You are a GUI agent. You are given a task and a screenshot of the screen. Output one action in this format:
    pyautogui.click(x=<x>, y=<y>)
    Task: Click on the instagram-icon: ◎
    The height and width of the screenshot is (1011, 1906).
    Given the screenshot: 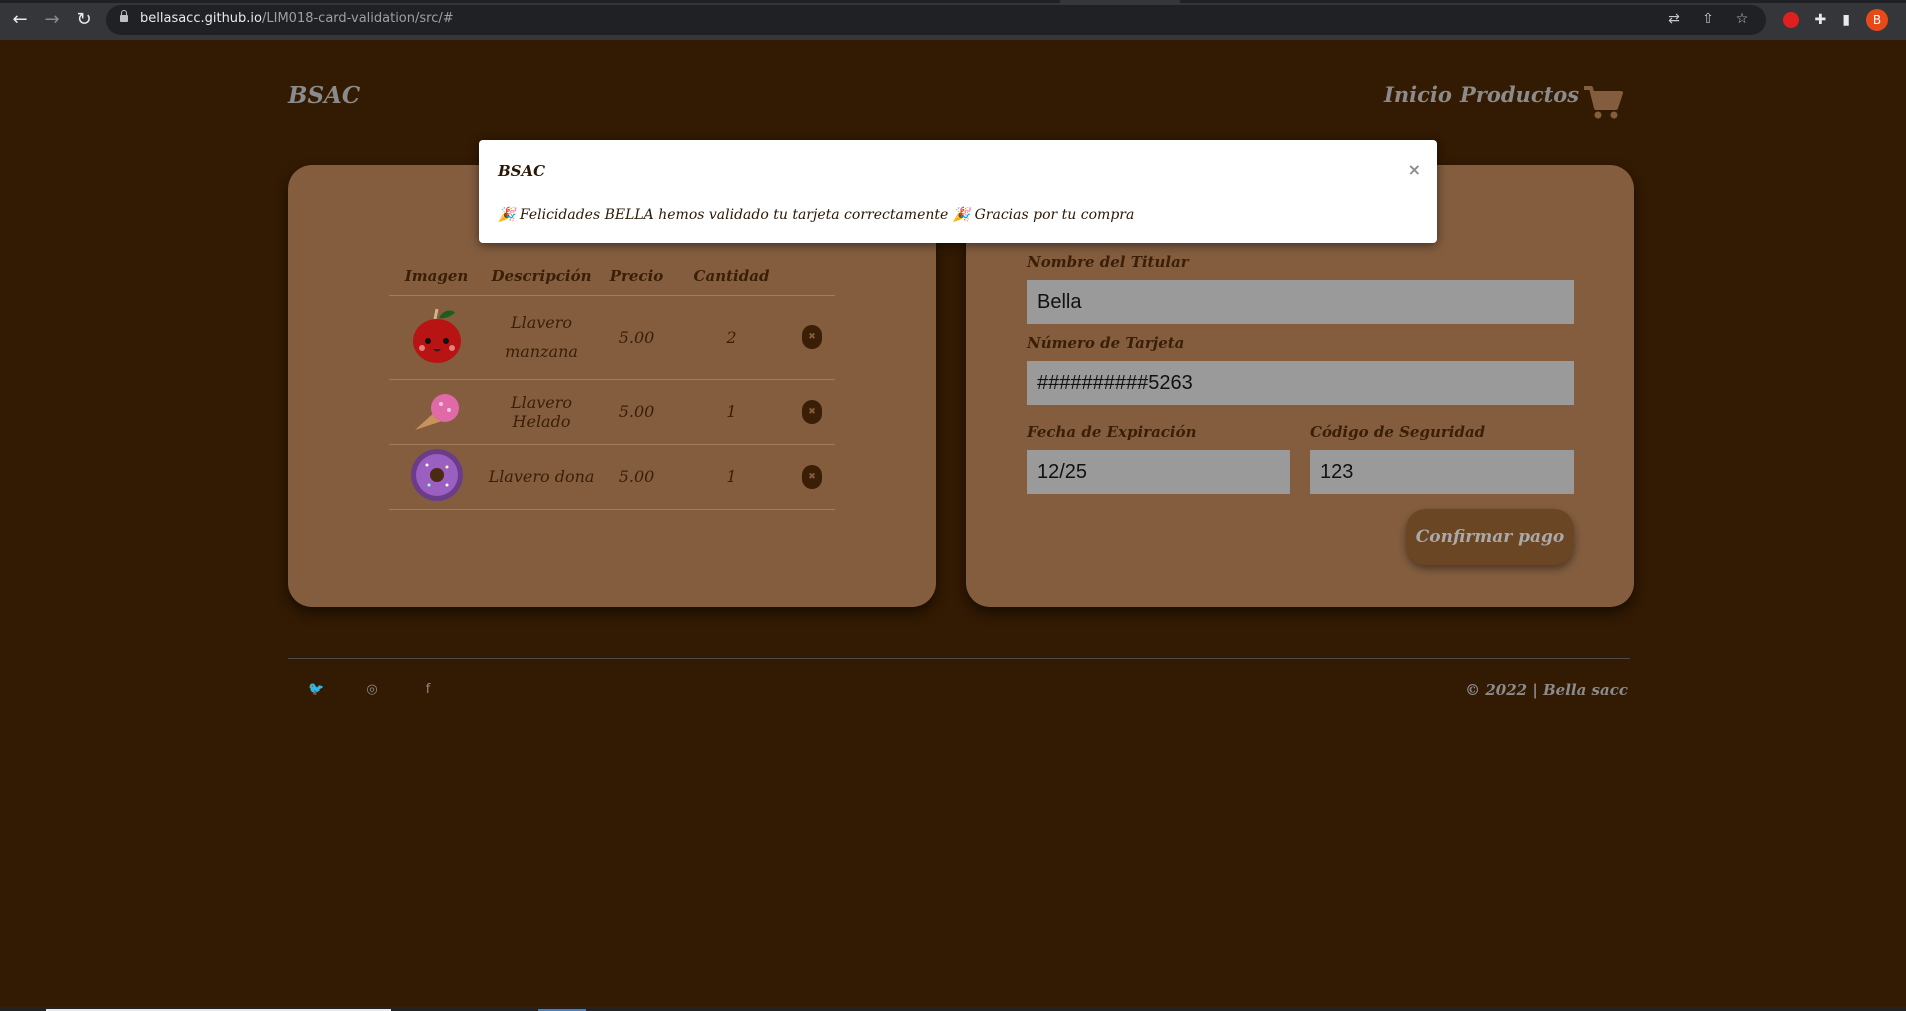 What is the action you would take?
    pyautogui.click(x=372, y=690)
    